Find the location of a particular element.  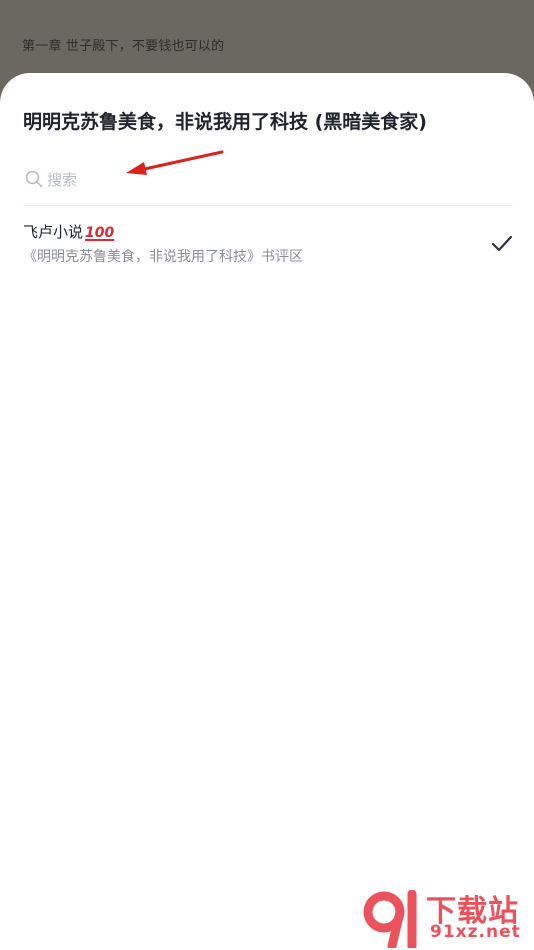

sheet-title: 明明克苏鲁美食，非说我用了科技 (黑暗美食家) is located at coordinates (225, 122).